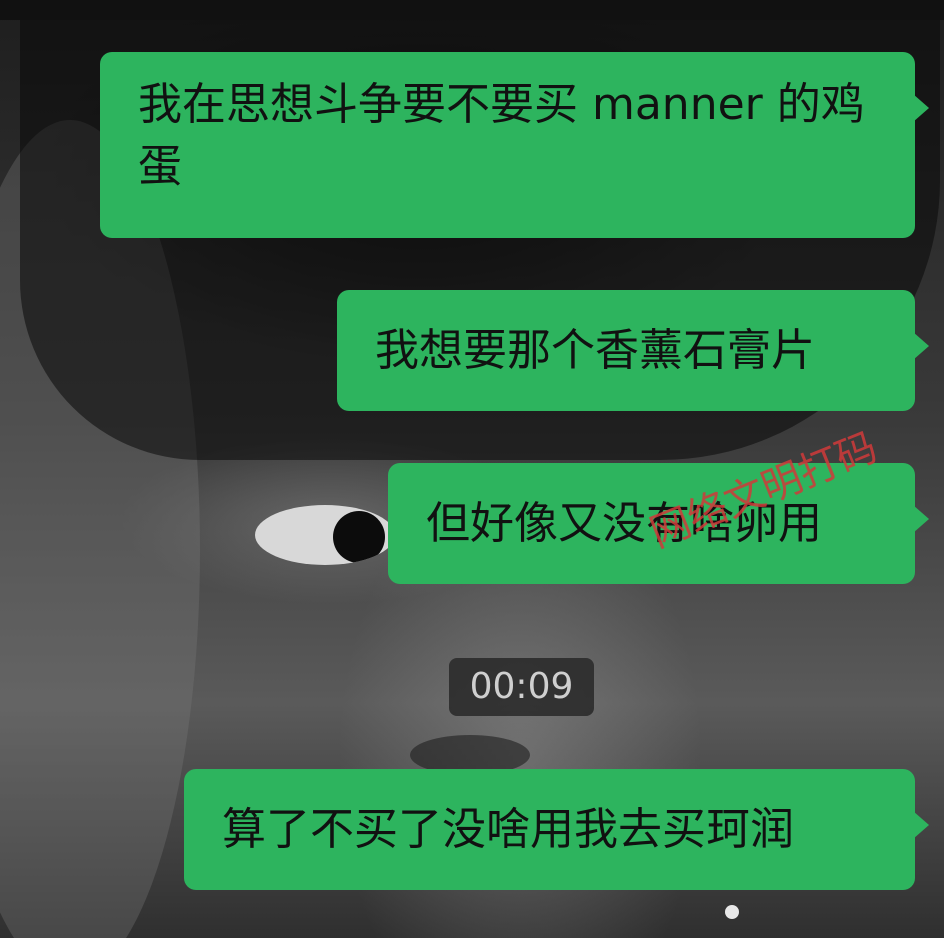 The width and height of the screenshot is (944, 938). Describe the element at coordinates (501, 135) in the screenshot. I see `message-text-1: 我在思想斗争要不要买 manner 的鸡蛋` at that location.